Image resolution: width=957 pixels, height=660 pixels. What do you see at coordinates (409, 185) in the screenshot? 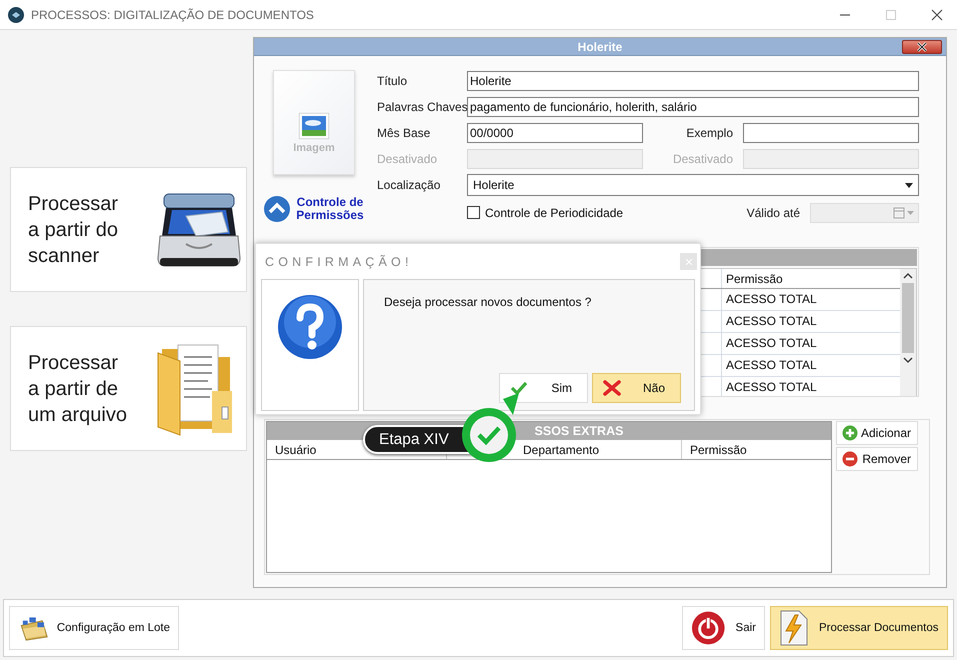
I see `field-label: Localização` at bounding box center [409, 185].